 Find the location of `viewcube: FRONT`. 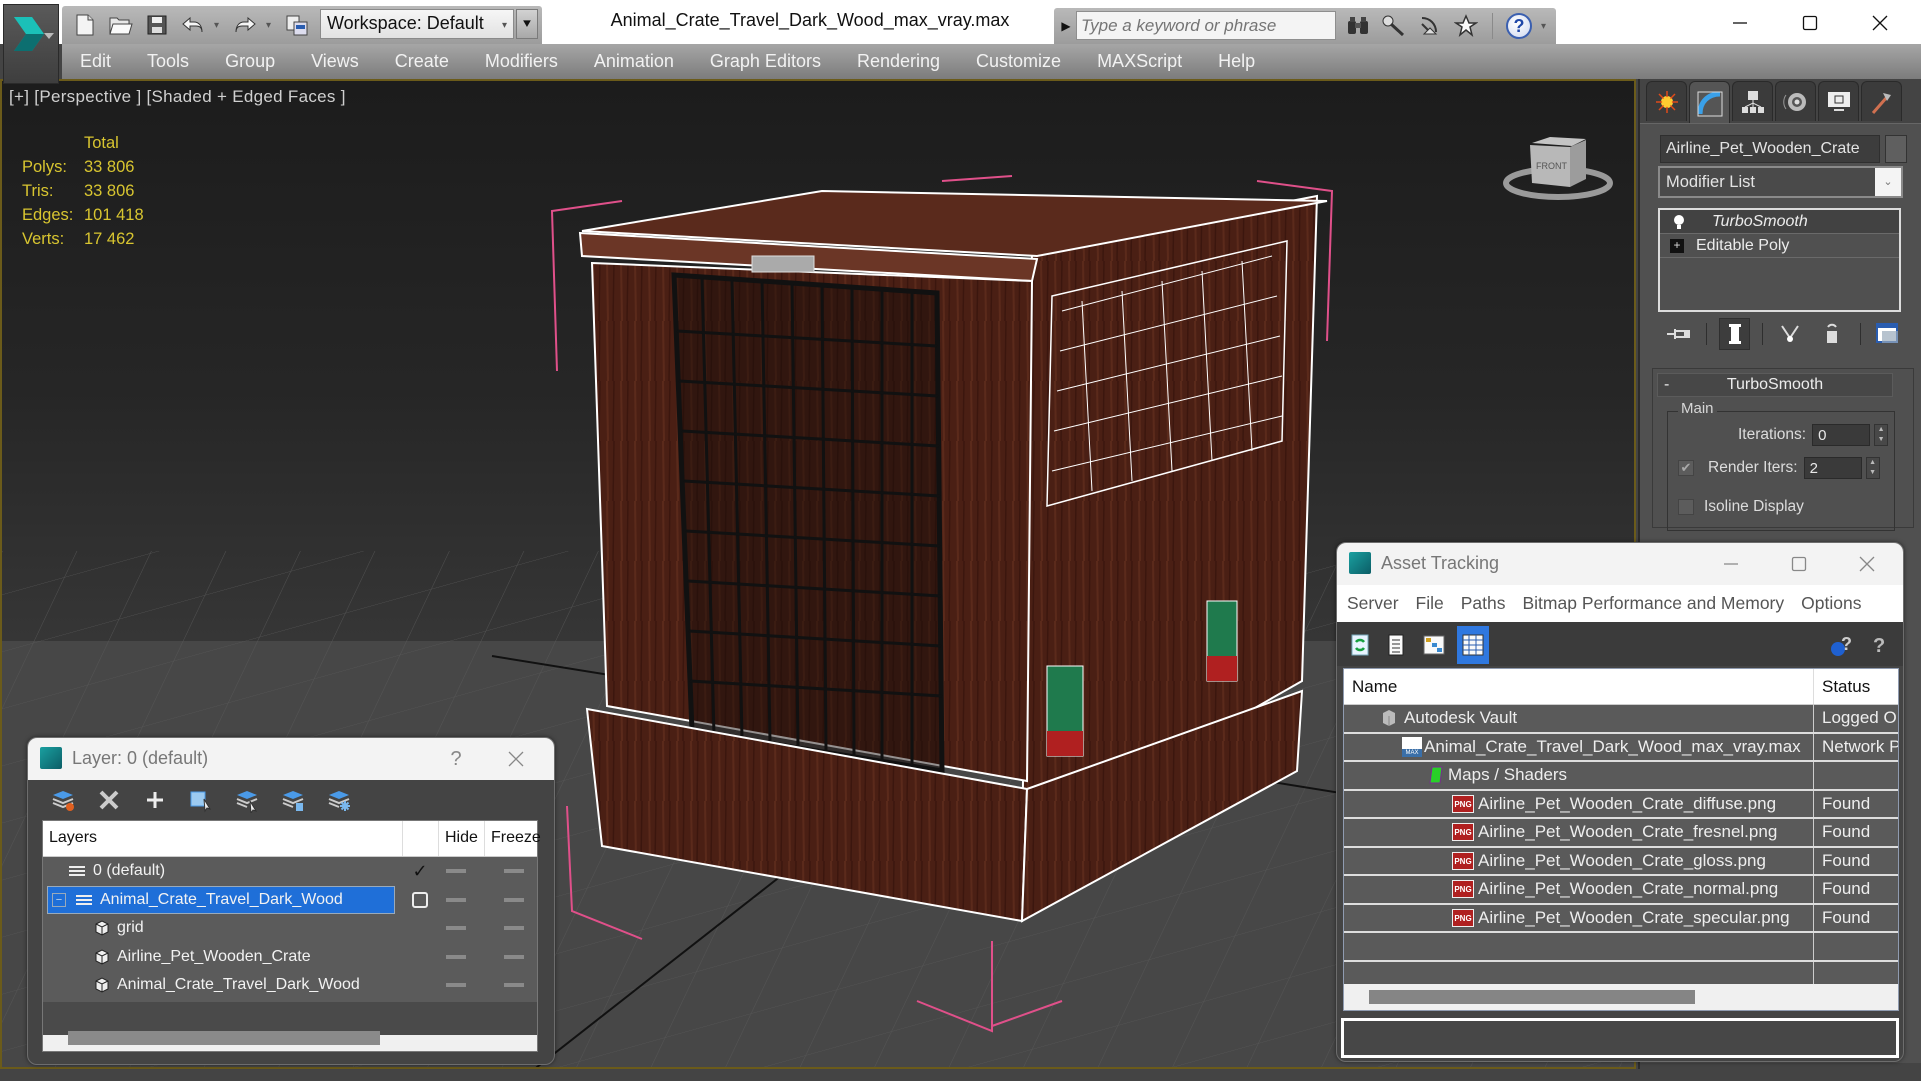

viewcube: FRONT is located at coordinates (1562, 169).